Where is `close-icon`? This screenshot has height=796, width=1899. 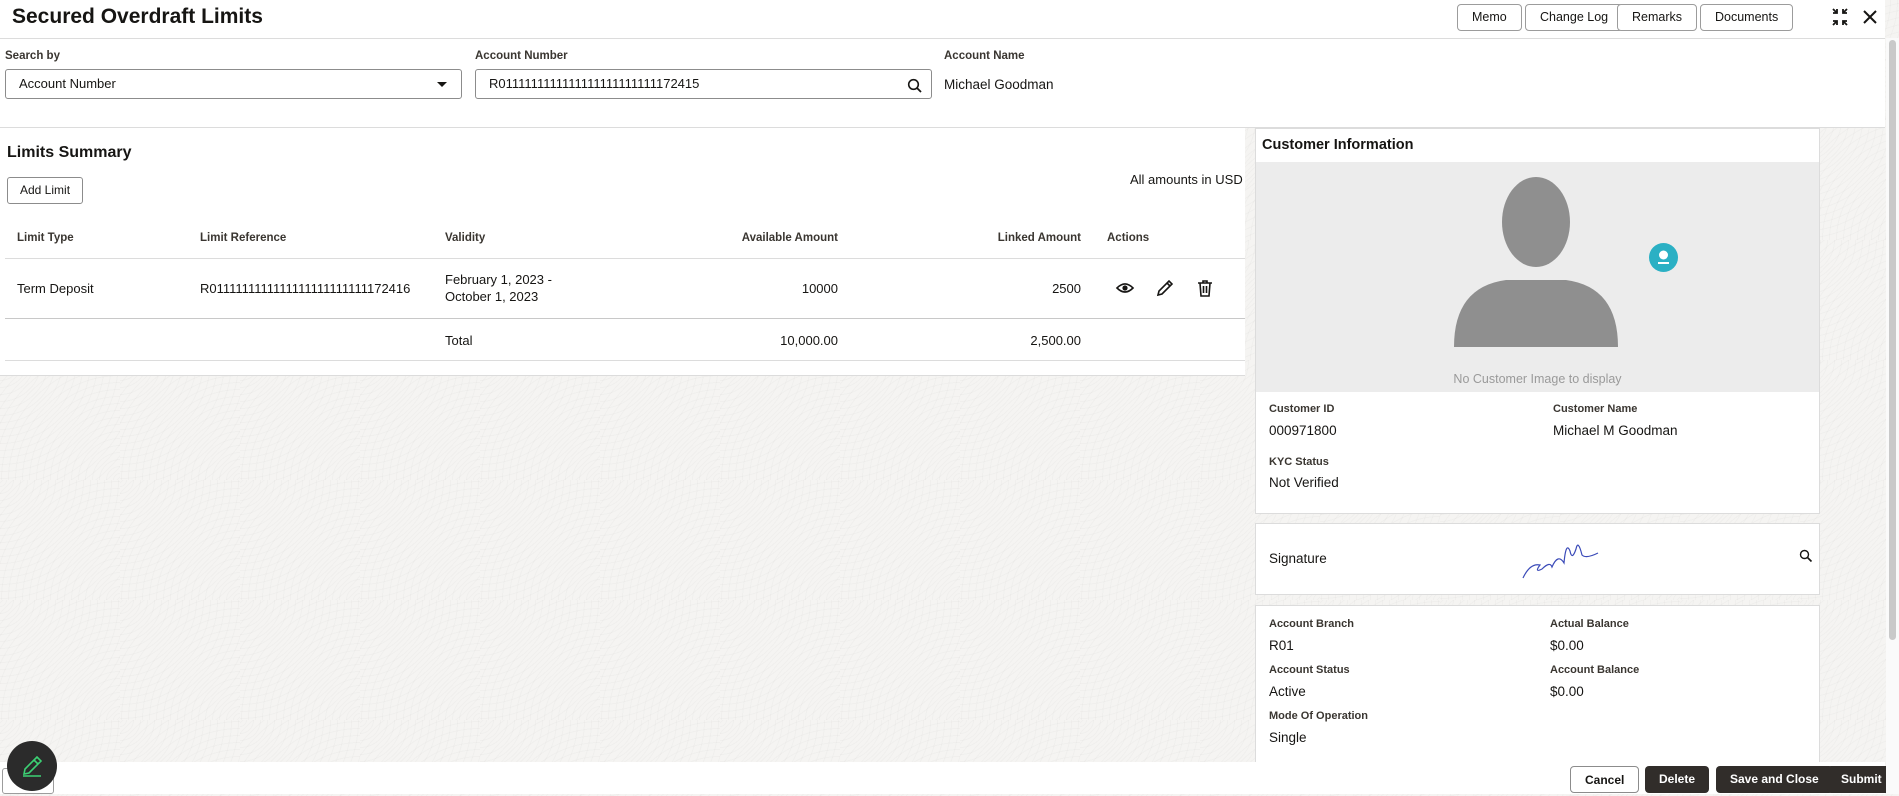
close-icon is located at coordinates (1870, 17).